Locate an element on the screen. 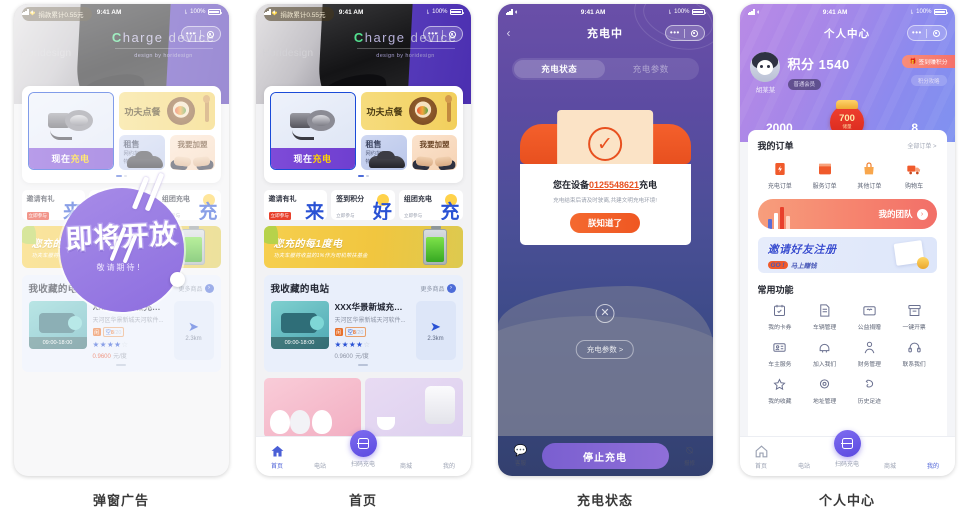  function-donation: 公益捐赠 is located at coordinates (869, 317).